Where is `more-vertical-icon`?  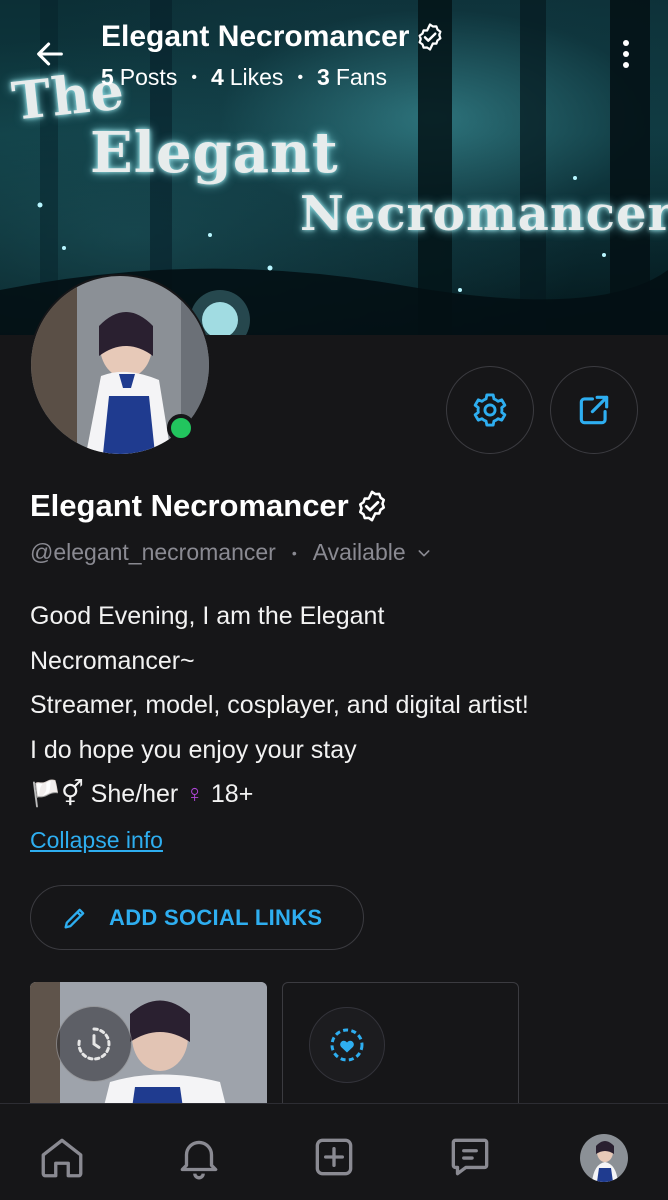
more-vertical-icon is located at coordinates (626, 54).